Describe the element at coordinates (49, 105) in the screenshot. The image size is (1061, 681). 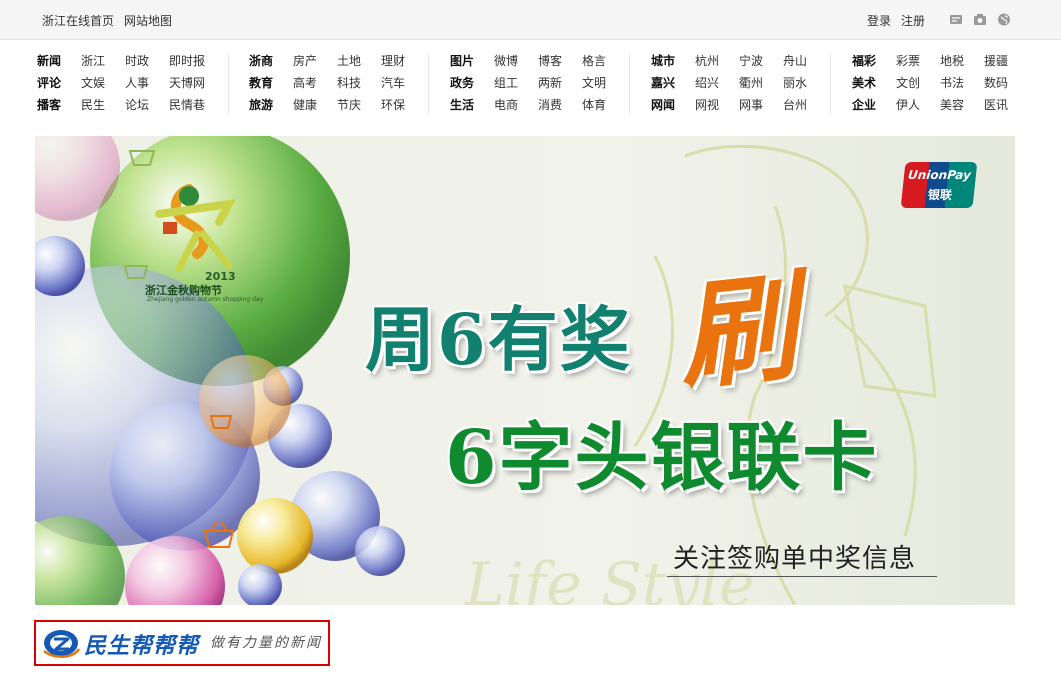
I see `nav-link: 播客` at that location.